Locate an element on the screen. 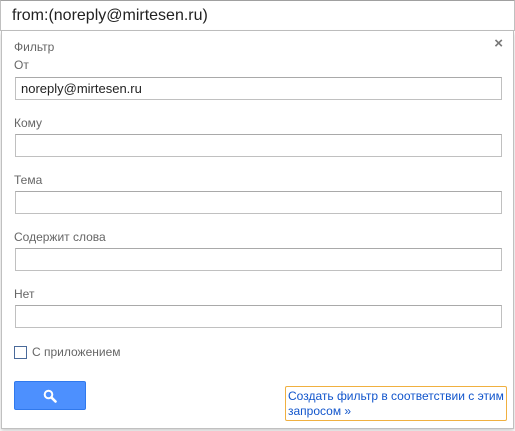 Image resolution: width=515 pixels, height=431 pixels. doesnt-have-label: Нет is located at coordinates (24, 294).